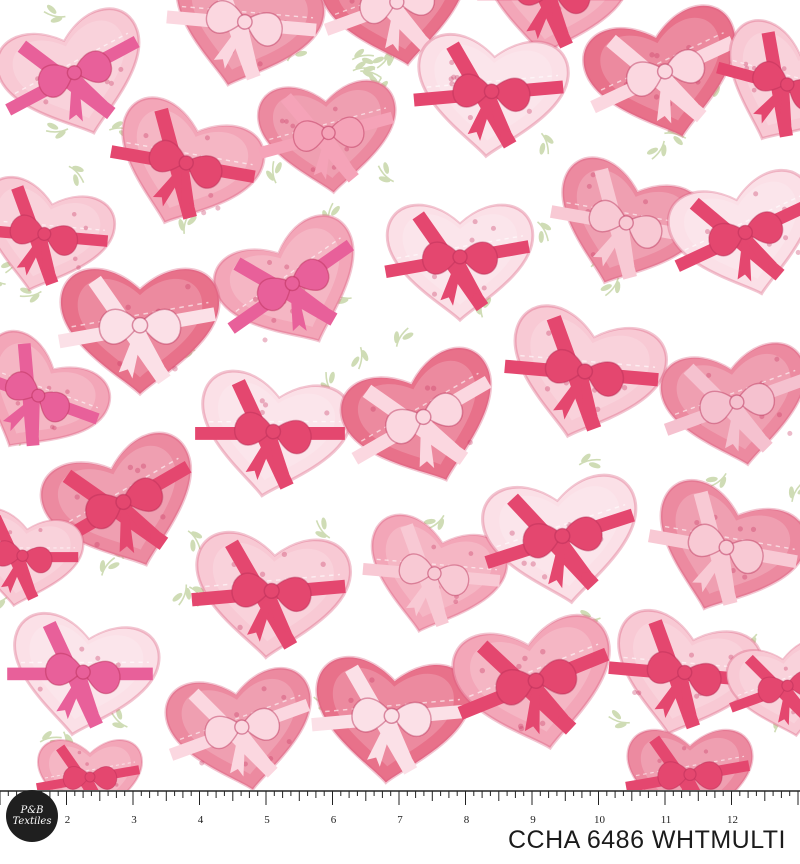 This screenshot has width=800, height=864. What do you see at coordinates (600, 820) in the screenshot?
I see `ruler-number: 10` at bounding box center [600, 820].